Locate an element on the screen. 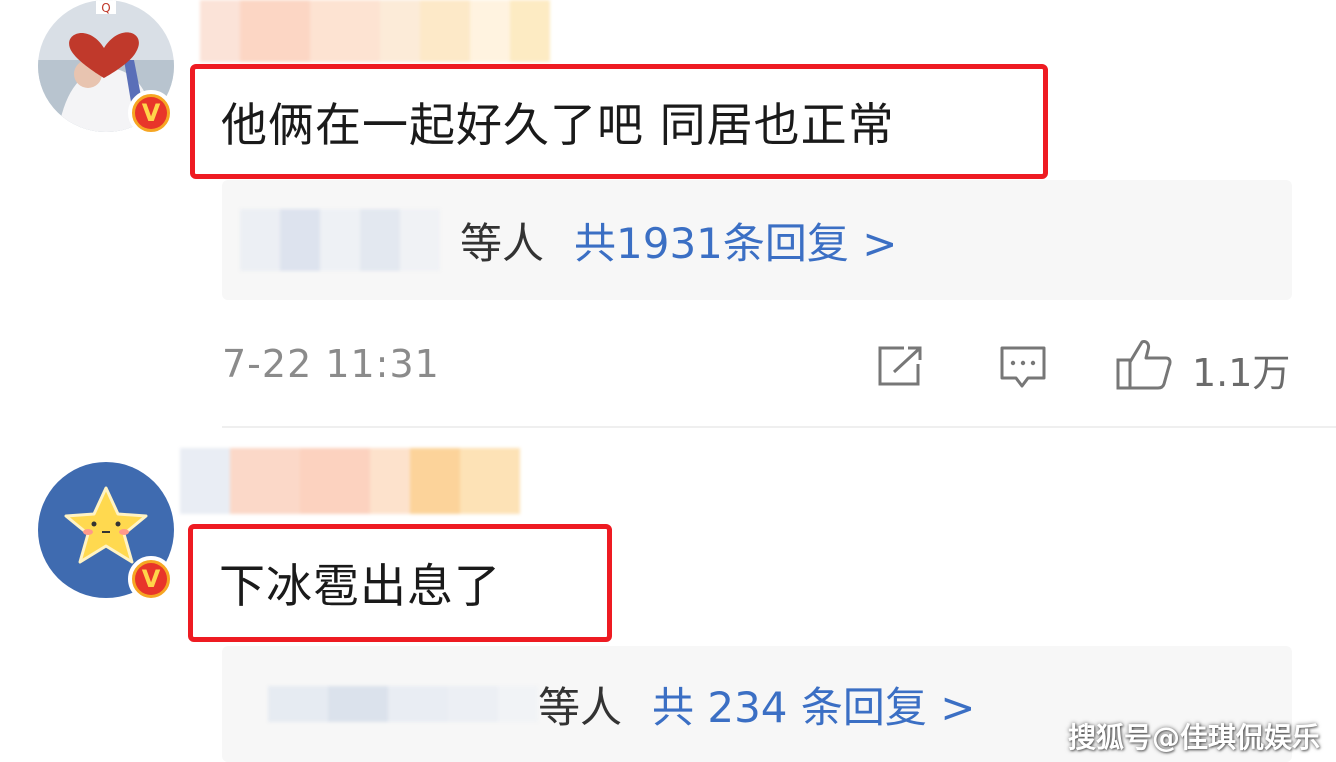 Image resolution: width=1336 pixels, height=762 pixels. share-icon is located at coordinates (901, 366).